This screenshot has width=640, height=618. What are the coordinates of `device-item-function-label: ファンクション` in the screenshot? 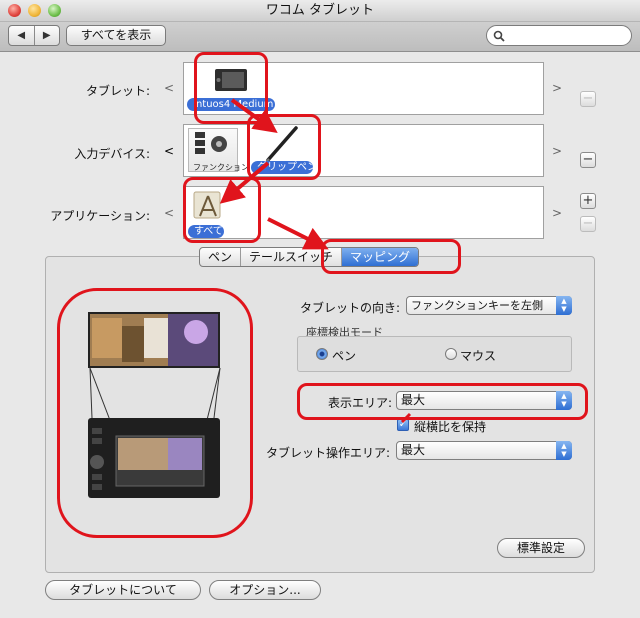 It's located at (221, 167).